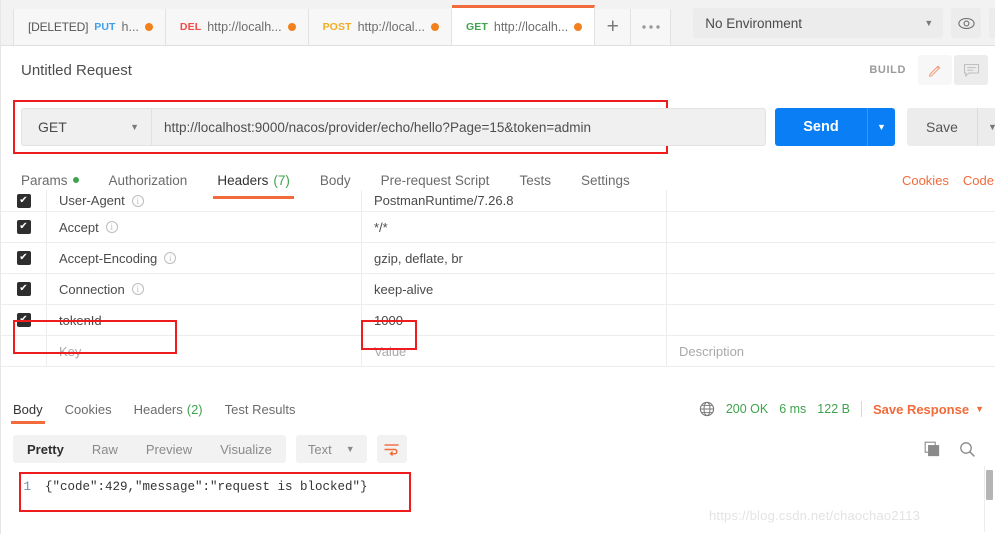 Image resolution: width=995 pixels, height=534 pixels. What do you see at coordinates (967, 449) in the screenshot?
I see `search-response-button` at bounding box center [967, 449].